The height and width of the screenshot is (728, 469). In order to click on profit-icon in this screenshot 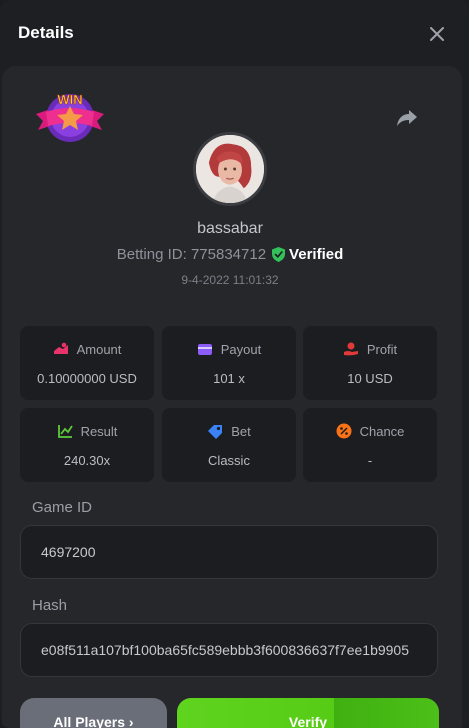, I will do `click(350, 349)`.